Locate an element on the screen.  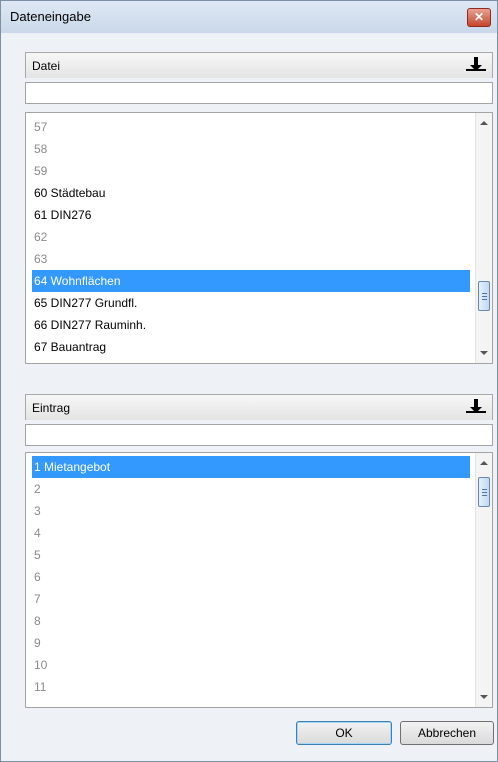
title-bar: Dateneingabe ✕ is located at coordinates (249, 17).